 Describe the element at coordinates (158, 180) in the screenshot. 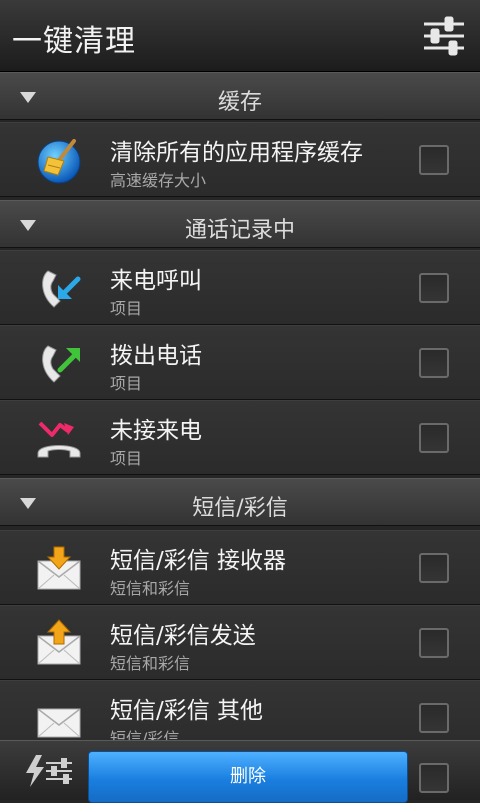

I see `item-subtitle: 高速缓存大小` at that location.